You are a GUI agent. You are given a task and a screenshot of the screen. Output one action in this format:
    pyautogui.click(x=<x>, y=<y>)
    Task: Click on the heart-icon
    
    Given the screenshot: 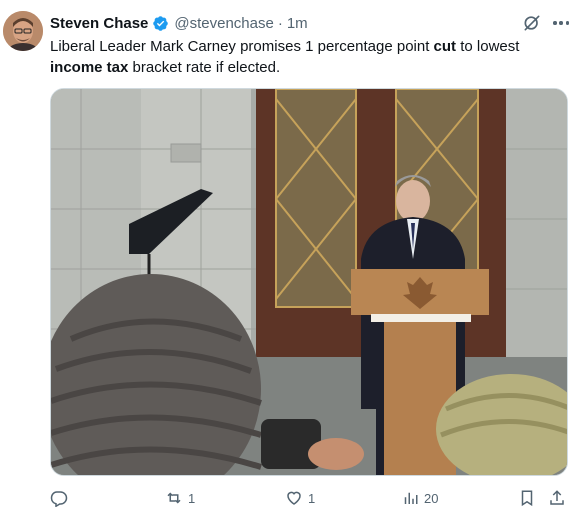 What is the action you would take?
    pyautogui.click(x=294, y=498)
    